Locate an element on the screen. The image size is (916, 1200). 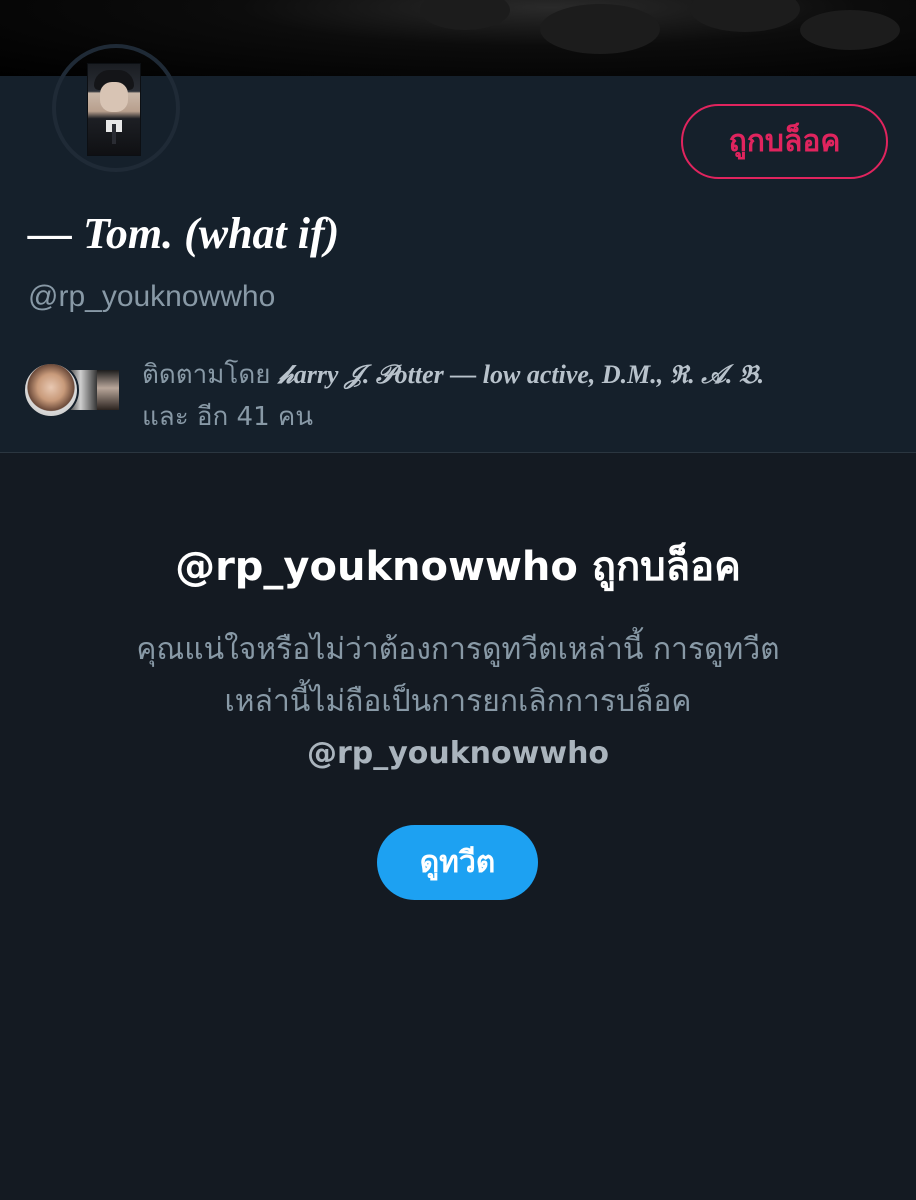
avatar-tie is located at coordinates (114, 134).